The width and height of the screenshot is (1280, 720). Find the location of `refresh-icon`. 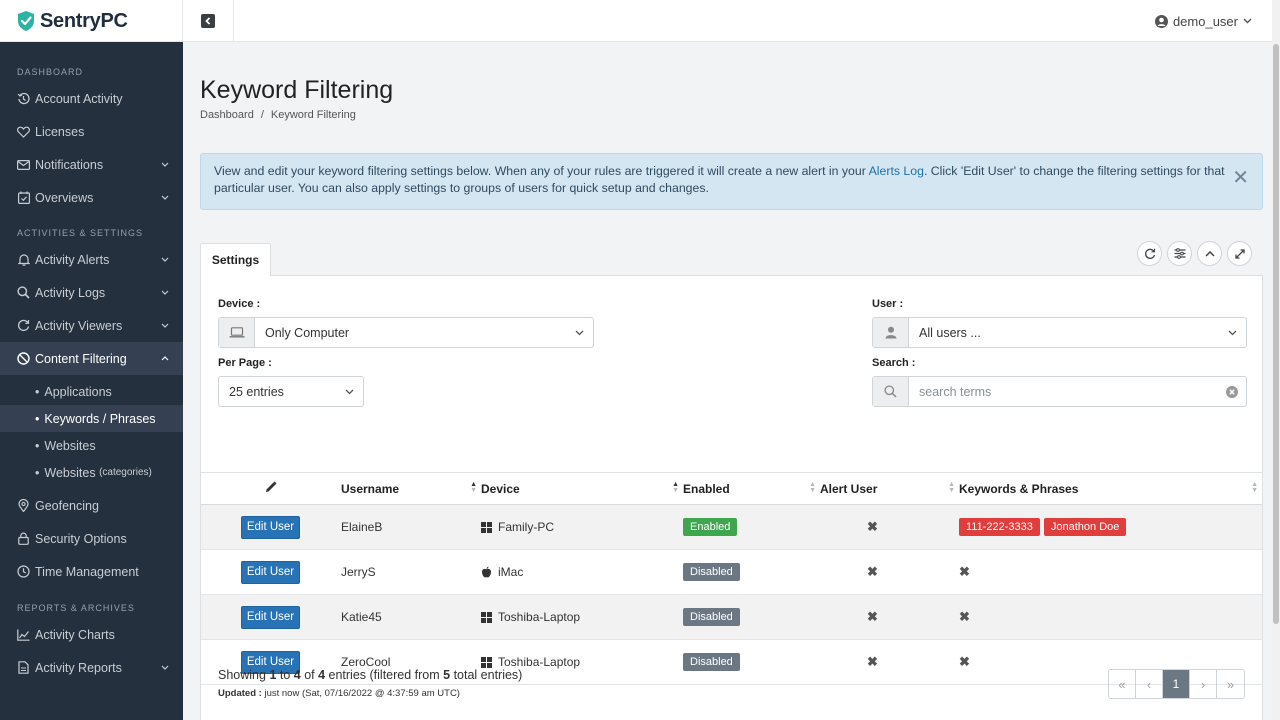

refresh-icon is located at coordinates (1150, 254).